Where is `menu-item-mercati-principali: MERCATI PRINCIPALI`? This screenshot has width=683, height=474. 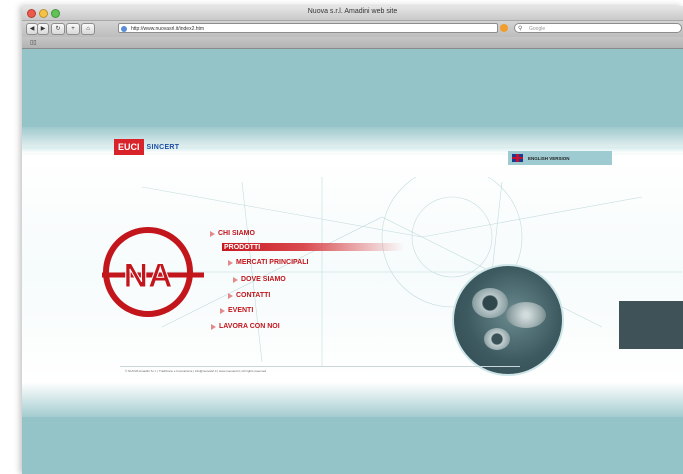 menu-item-mercati-principali: MERCATI PRINCIPALI is located at coordinates (268, 262).